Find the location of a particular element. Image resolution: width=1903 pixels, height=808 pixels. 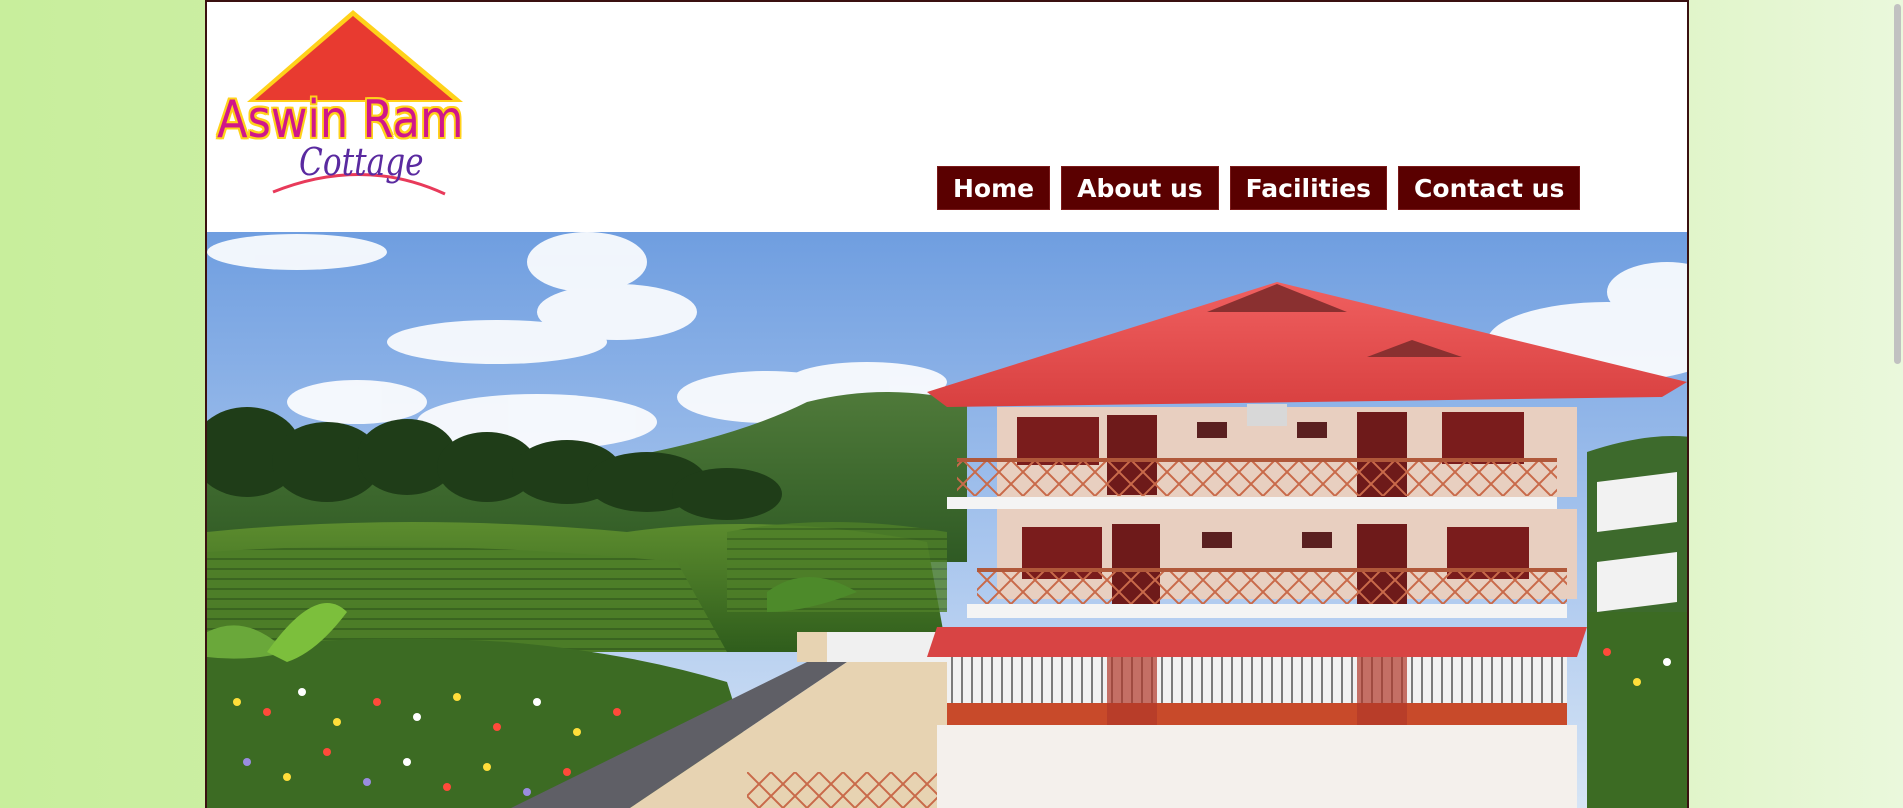

nav-facilities-button: Facilities is located at coordinates (1308, 188).